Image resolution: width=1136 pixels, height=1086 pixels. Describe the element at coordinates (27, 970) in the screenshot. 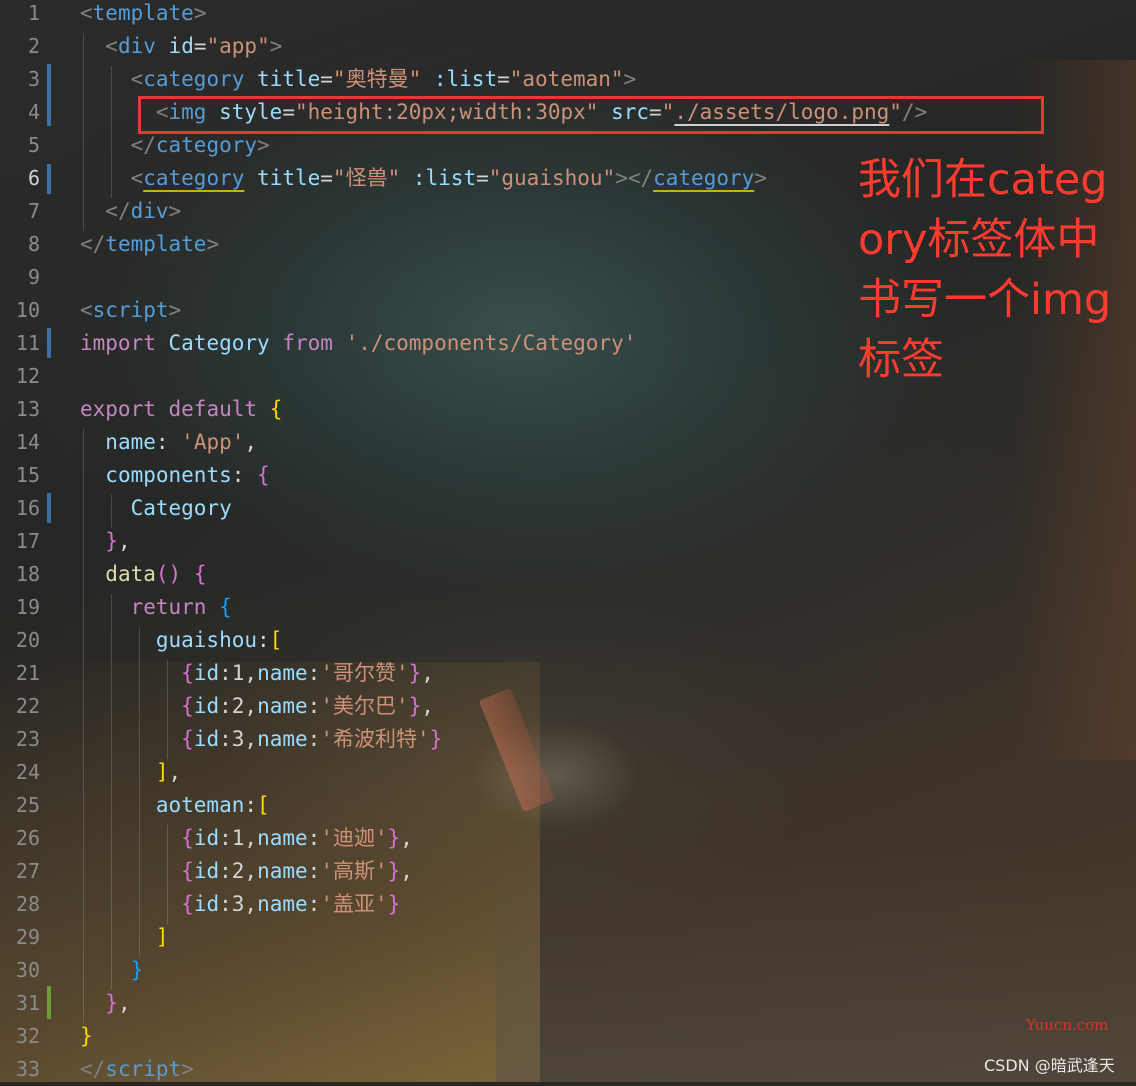

I see `line-number: 30` at that location.